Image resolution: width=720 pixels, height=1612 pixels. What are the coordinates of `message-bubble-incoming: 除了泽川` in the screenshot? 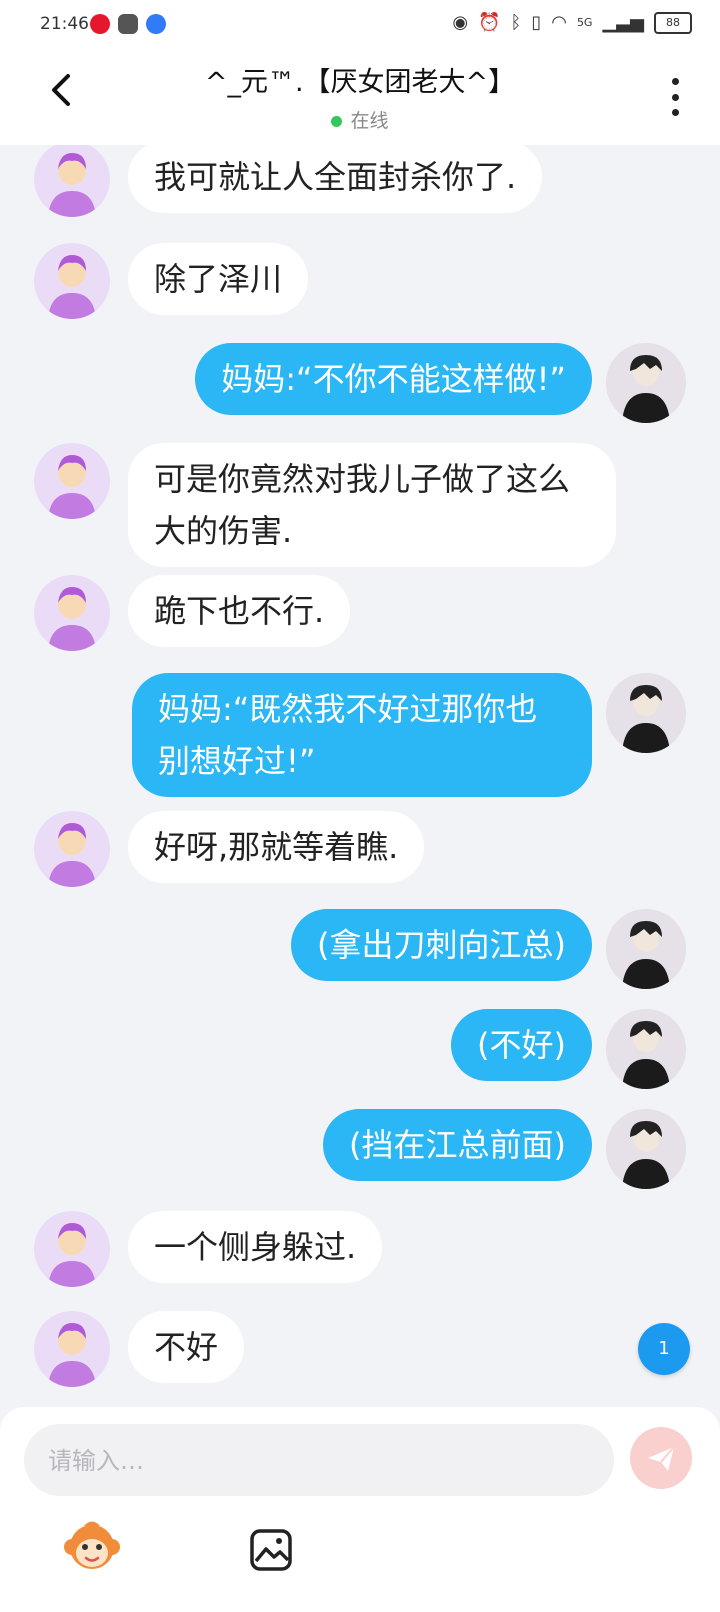 It's located at (218, 279).